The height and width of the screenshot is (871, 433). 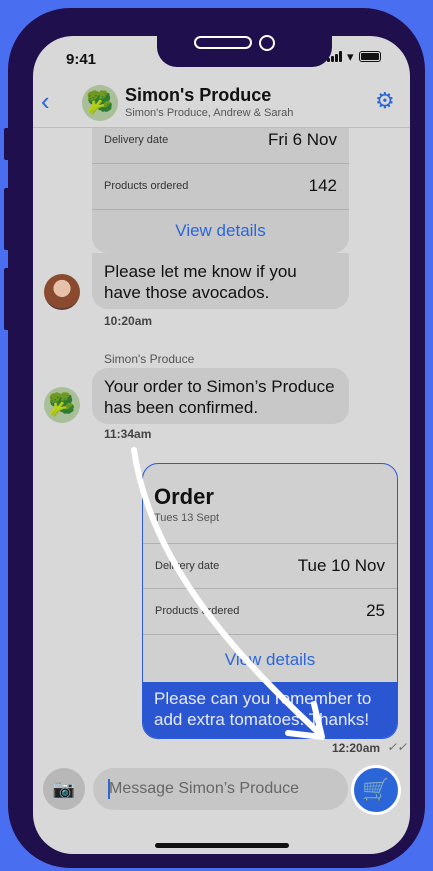 I want to click on message-timestamp: 10:20am, so click(x=128, y=321).